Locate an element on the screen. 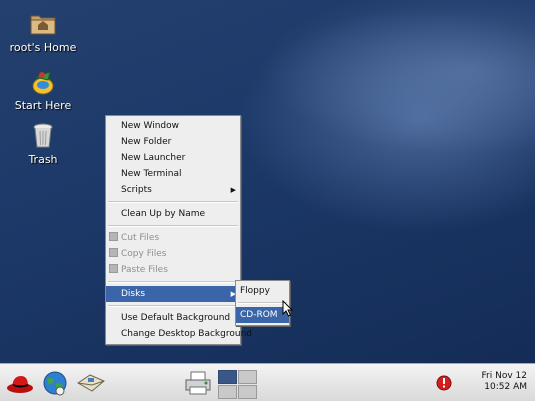 Image resolution: width=535 pixels, height=401 pixels. desktop-icon-label: root's Home is located at coordinates (43, 47).